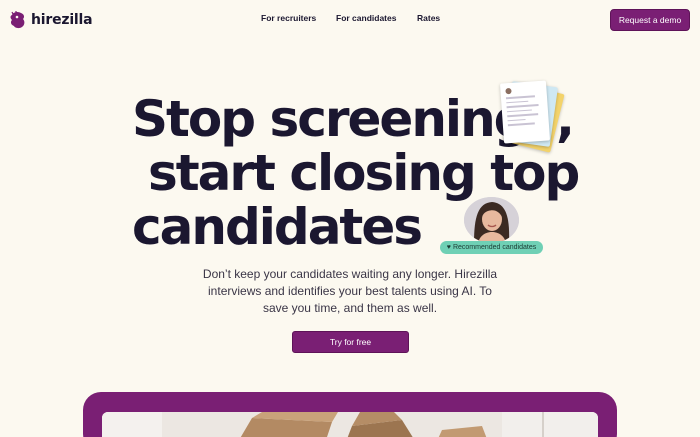 This screenshot has width=700, height=437. Describe the element at coordinates (330, 119) in the screenshot. I see `headline-line-1: Stop screening` at that location.